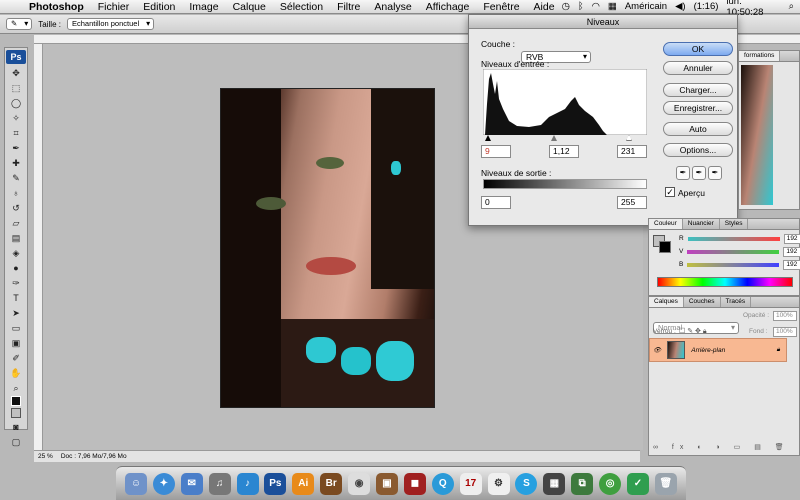 This screenshot has width=800, height=500. What do you see at coordinates (414, 483) in the screenshot?
I see `dvd-player-icon: ◼` at bounding box center [414, 483].